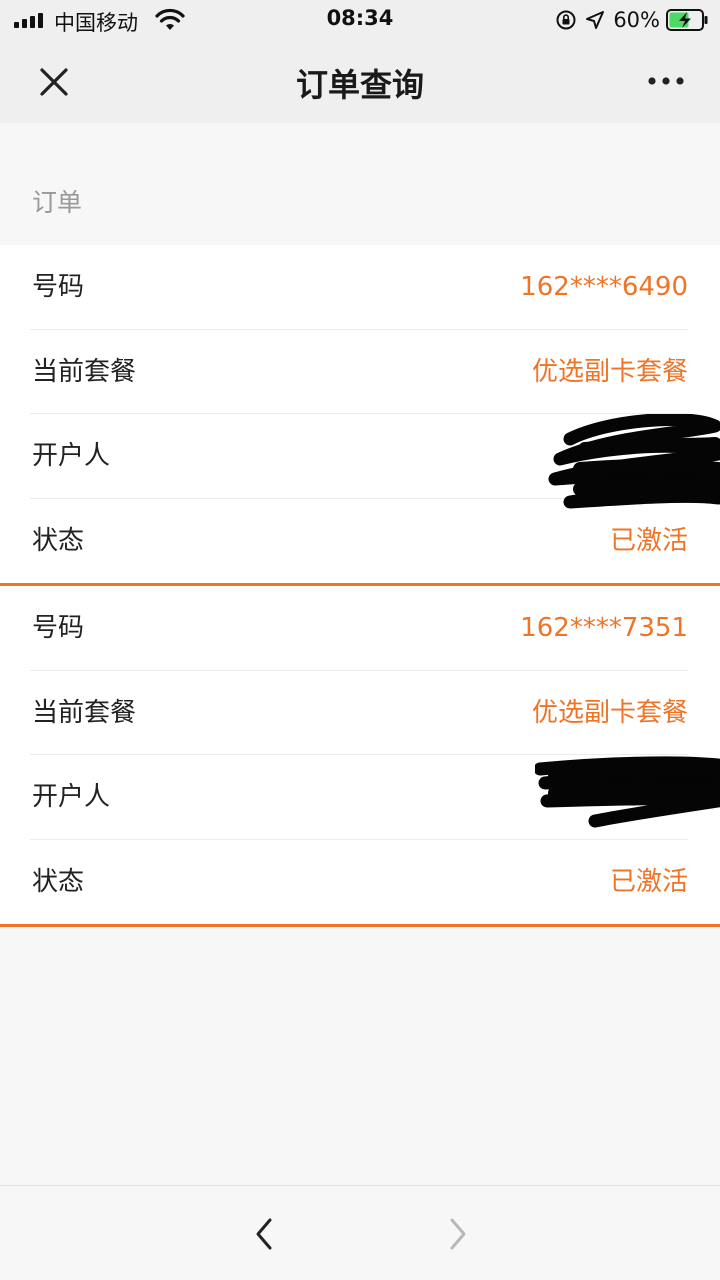 The height and width of the screenshot is (1280, 720). What do you see at coordinates (604, 628) in the screenshot?
I see `number-value: 162****7351` at bounding box center [604, 628].